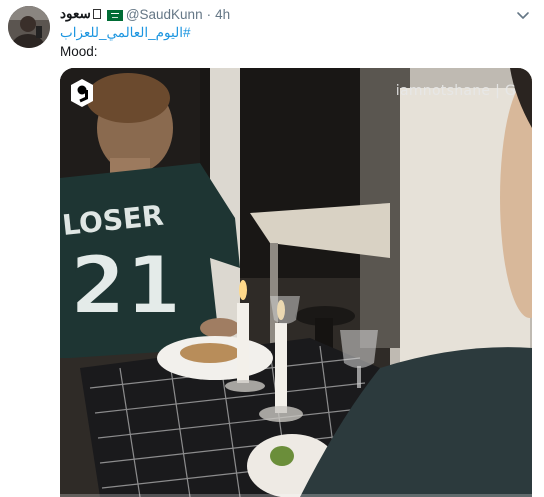 The width and height of the screenshot is (544, 497). Describe the element at coordinates (164, 14) in the screenshot. I see `handle: @SaudKunn` at that location.